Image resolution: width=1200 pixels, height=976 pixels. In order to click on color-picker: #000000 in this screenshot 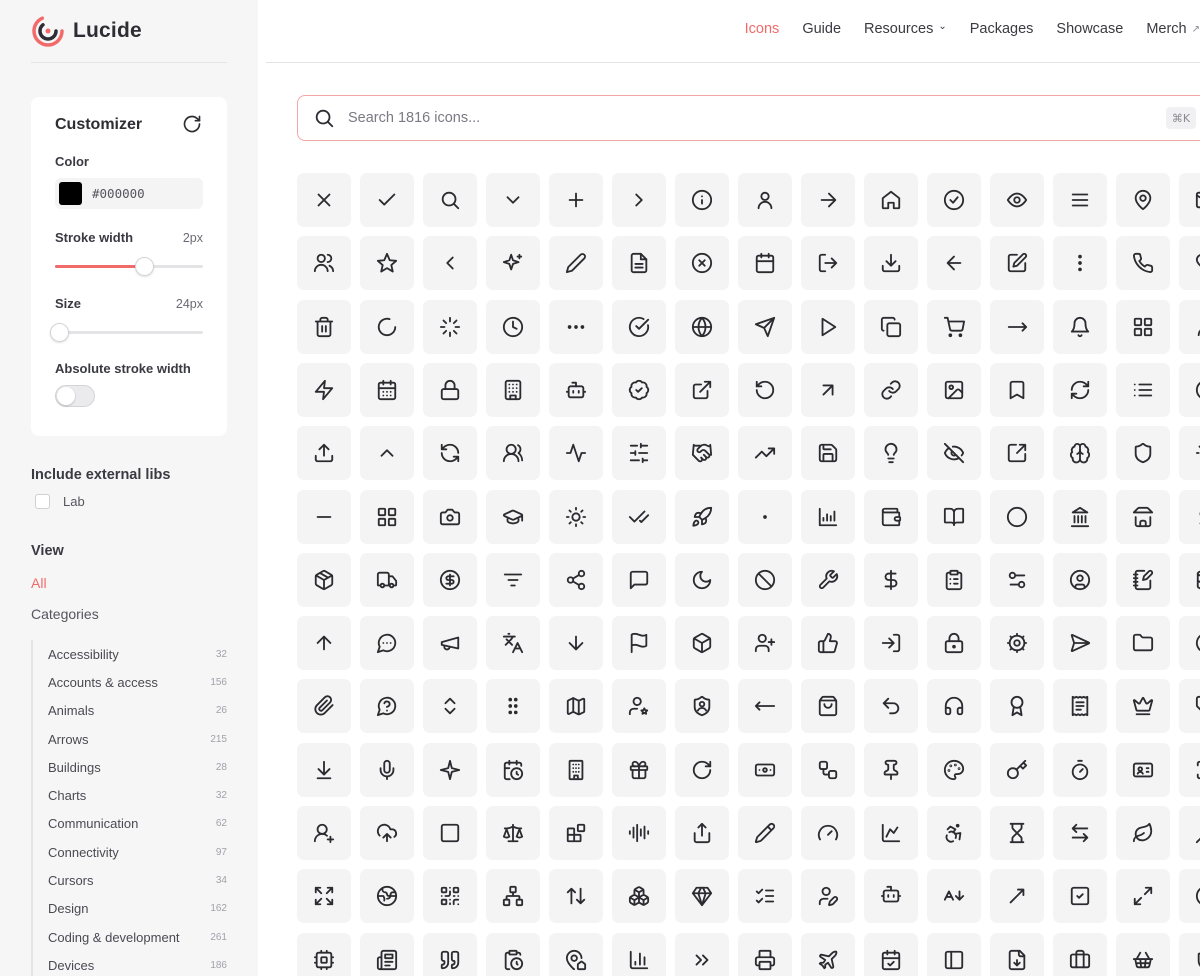, I will do `click(129, 193)`.